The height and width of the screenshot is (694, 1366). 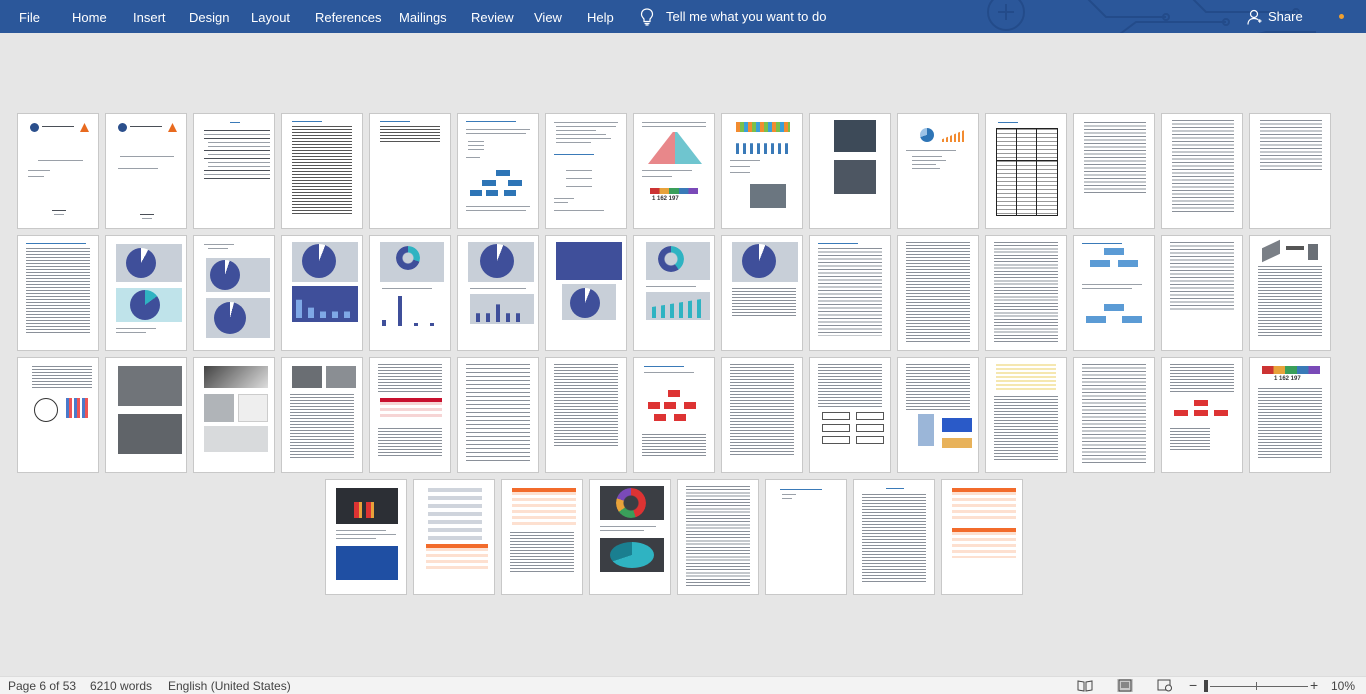 What do you see at coordinates (29, 16) in the screenshot?
I see `tab-file: File` at bounding box center [29, 16].